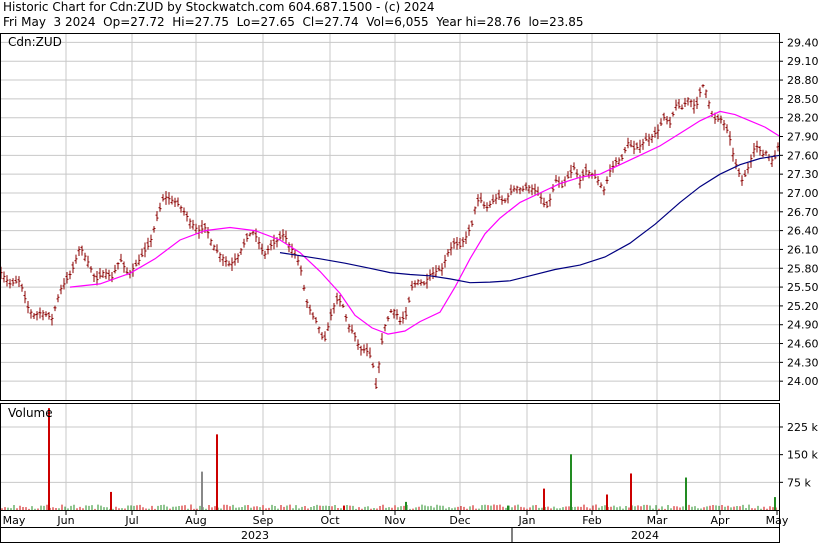  I want to click on price-y-tick-label: 25.50, so click(803, 287).